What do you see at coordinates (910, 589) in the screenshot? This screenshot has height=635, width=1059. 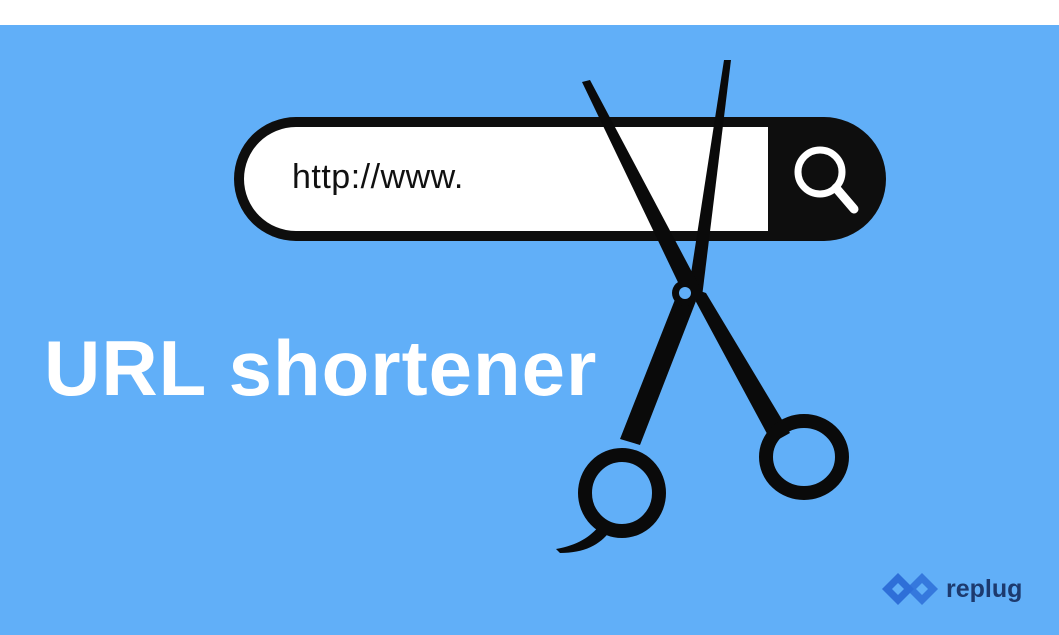 I see `replug-logo-icon` at bounding box center [910, 589].